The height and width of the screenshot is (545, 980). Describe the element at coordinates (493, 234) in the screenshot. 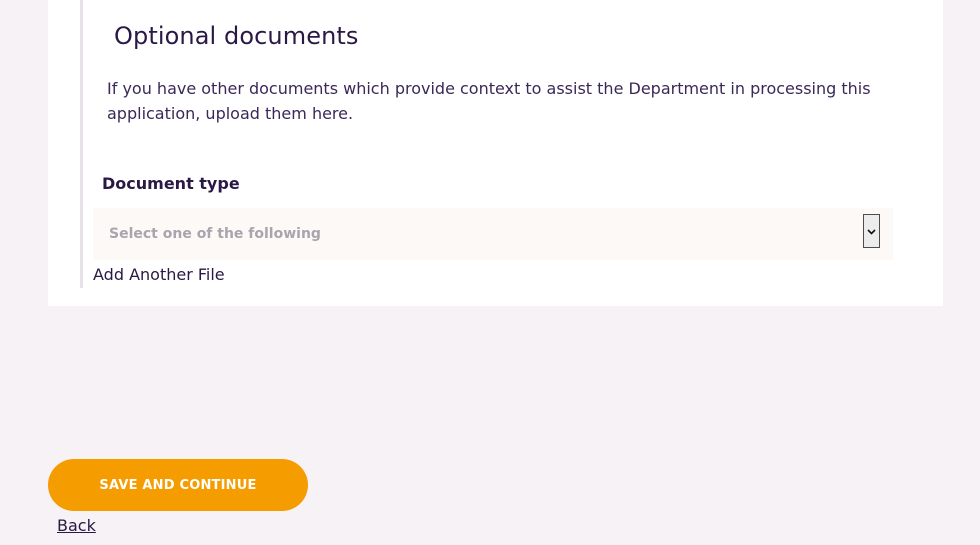

I see `document-type-select: Select one of the following` at that location.